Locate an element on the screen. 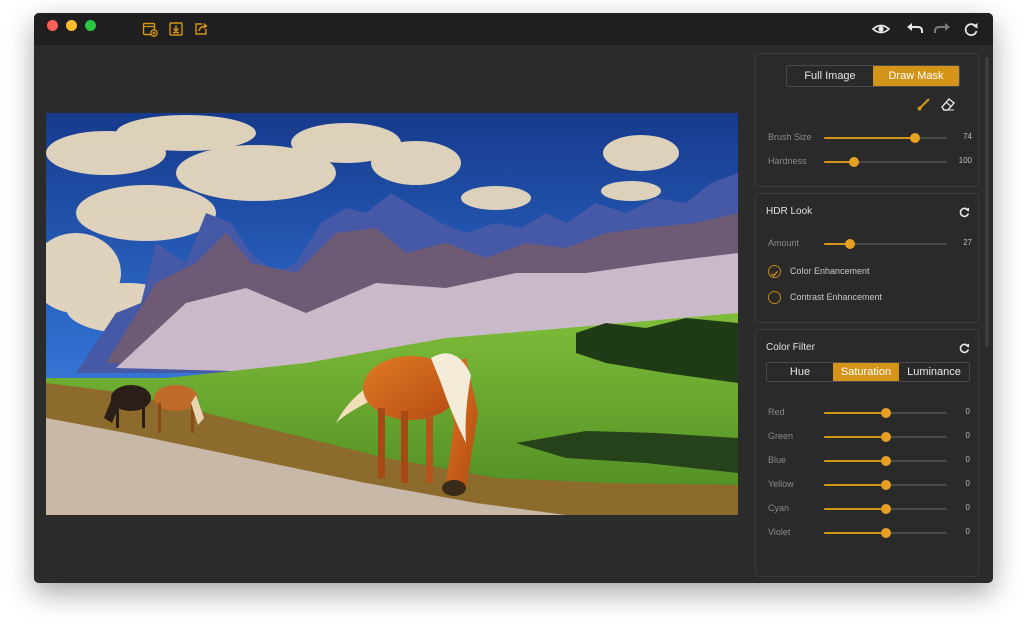  cyan-fill is located at coordinates (855, 509).